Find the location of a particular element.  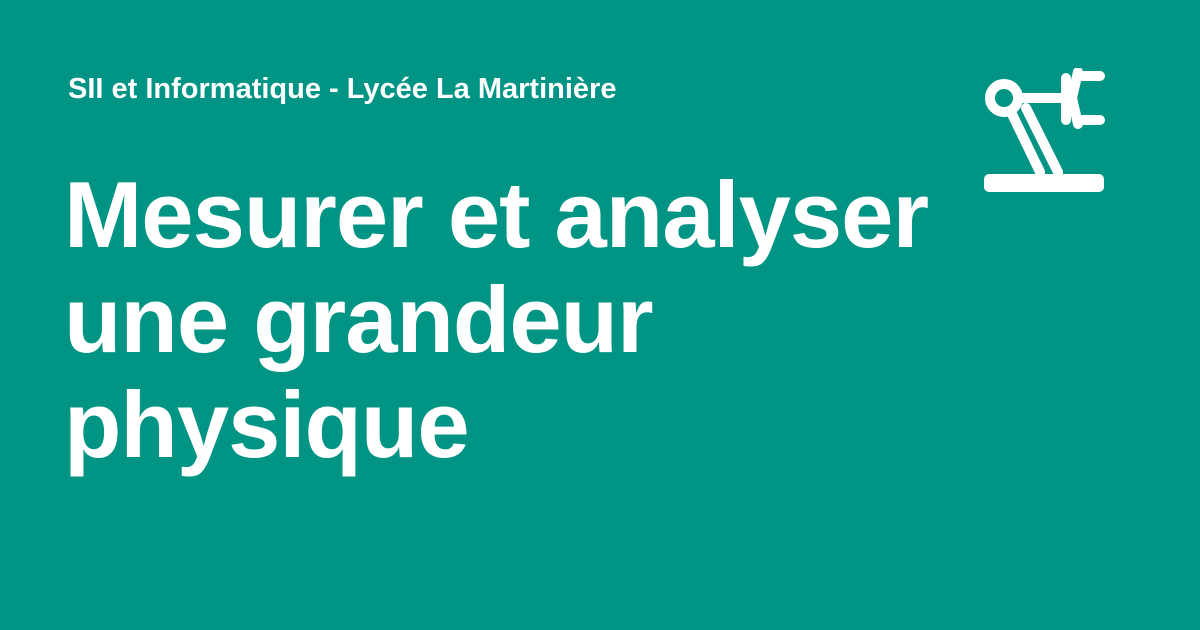

robot-arm-icon is located at coordinates (1044, 131).